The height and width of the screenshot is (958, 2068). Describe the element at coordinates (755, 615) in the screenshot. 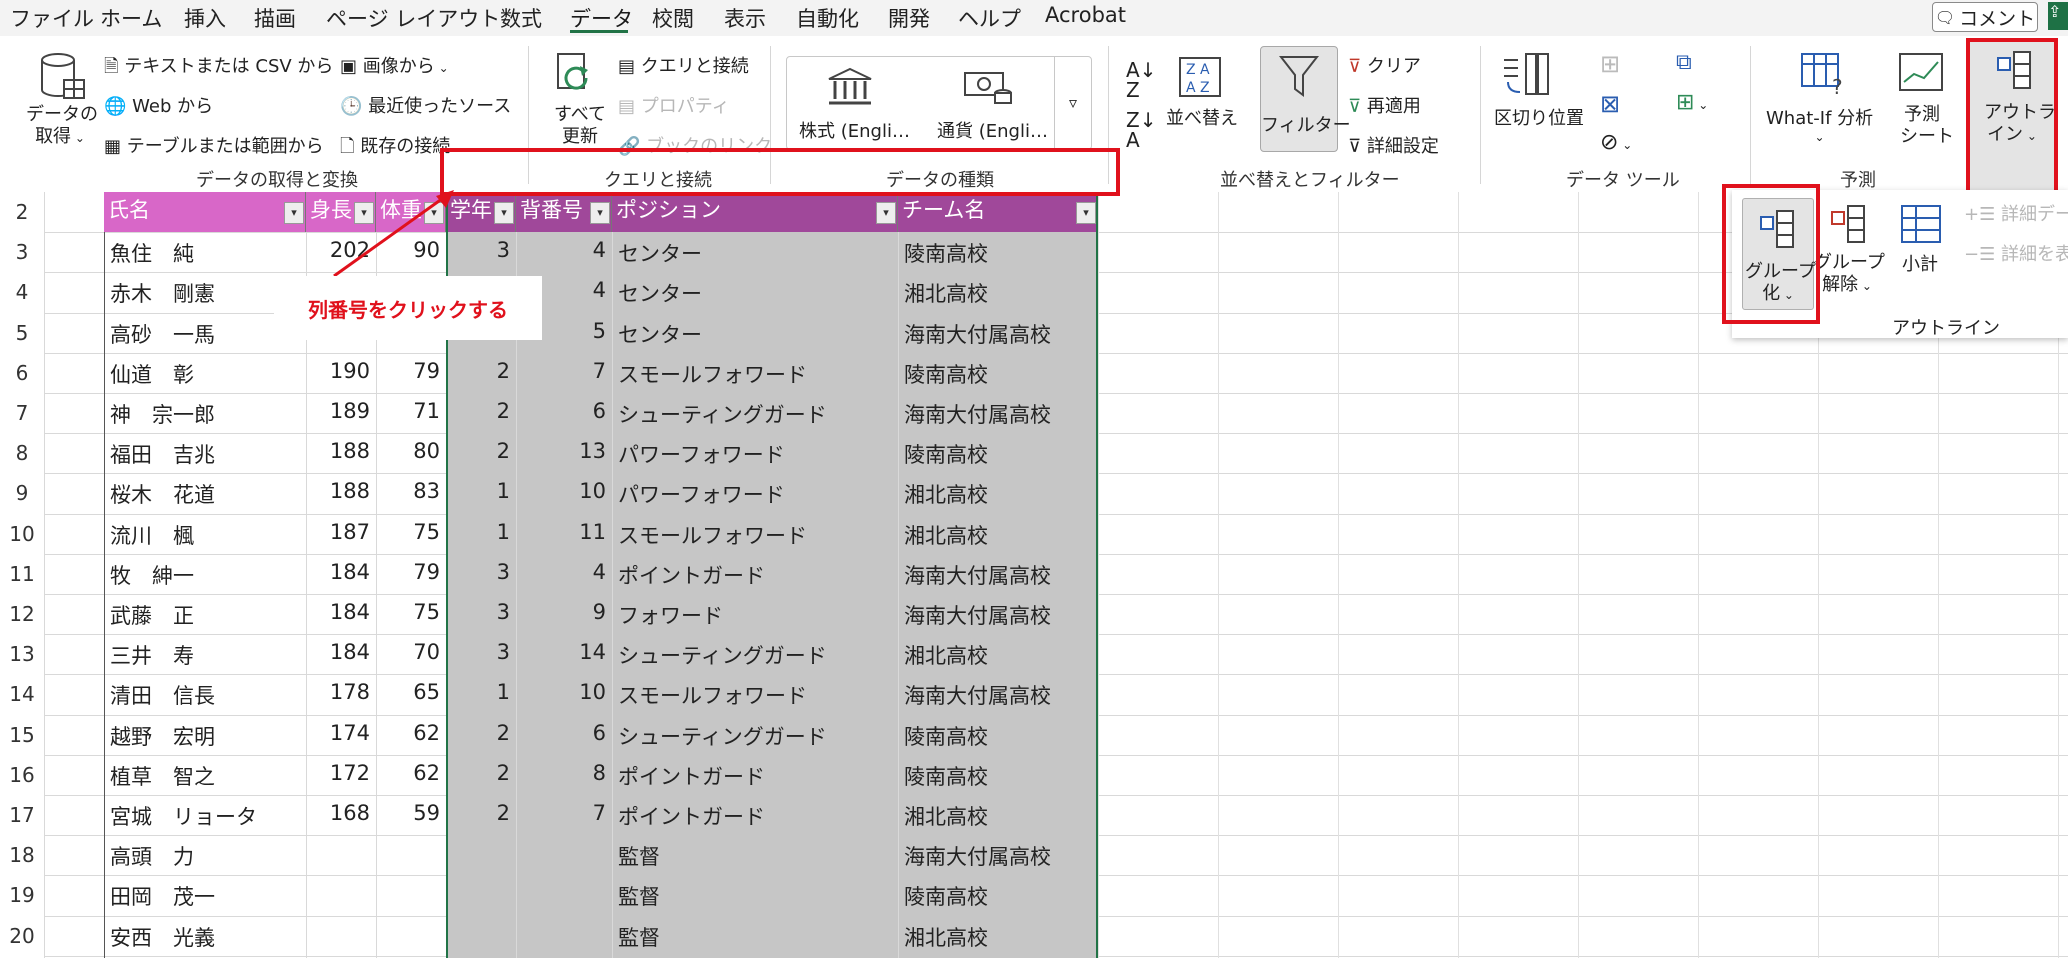

I see `table-cell: フォワード` at that location.